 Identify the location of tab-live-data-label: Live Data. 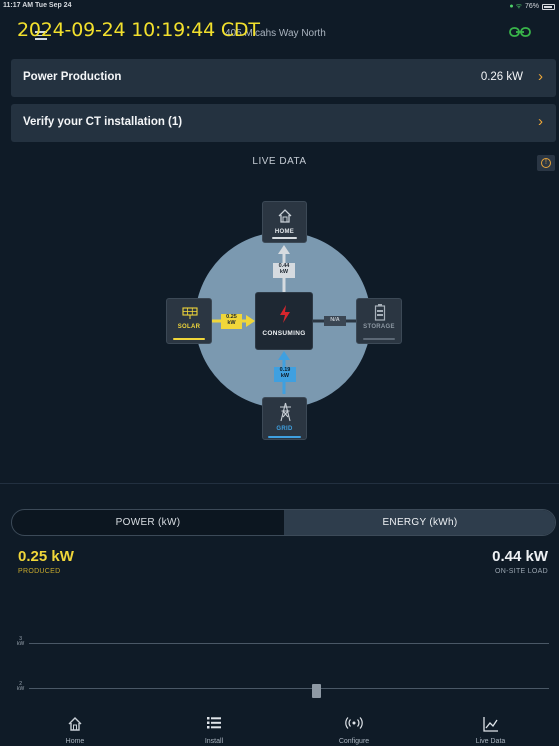
(490, 741).